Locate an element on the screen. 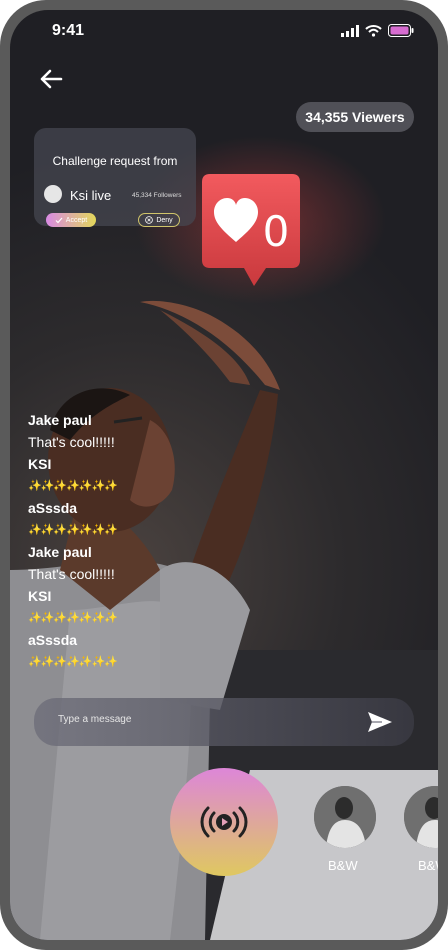 Image resolution: width=448 pixels, height=950 pixels. close-circle-icon is located at coordinates (149, 220).